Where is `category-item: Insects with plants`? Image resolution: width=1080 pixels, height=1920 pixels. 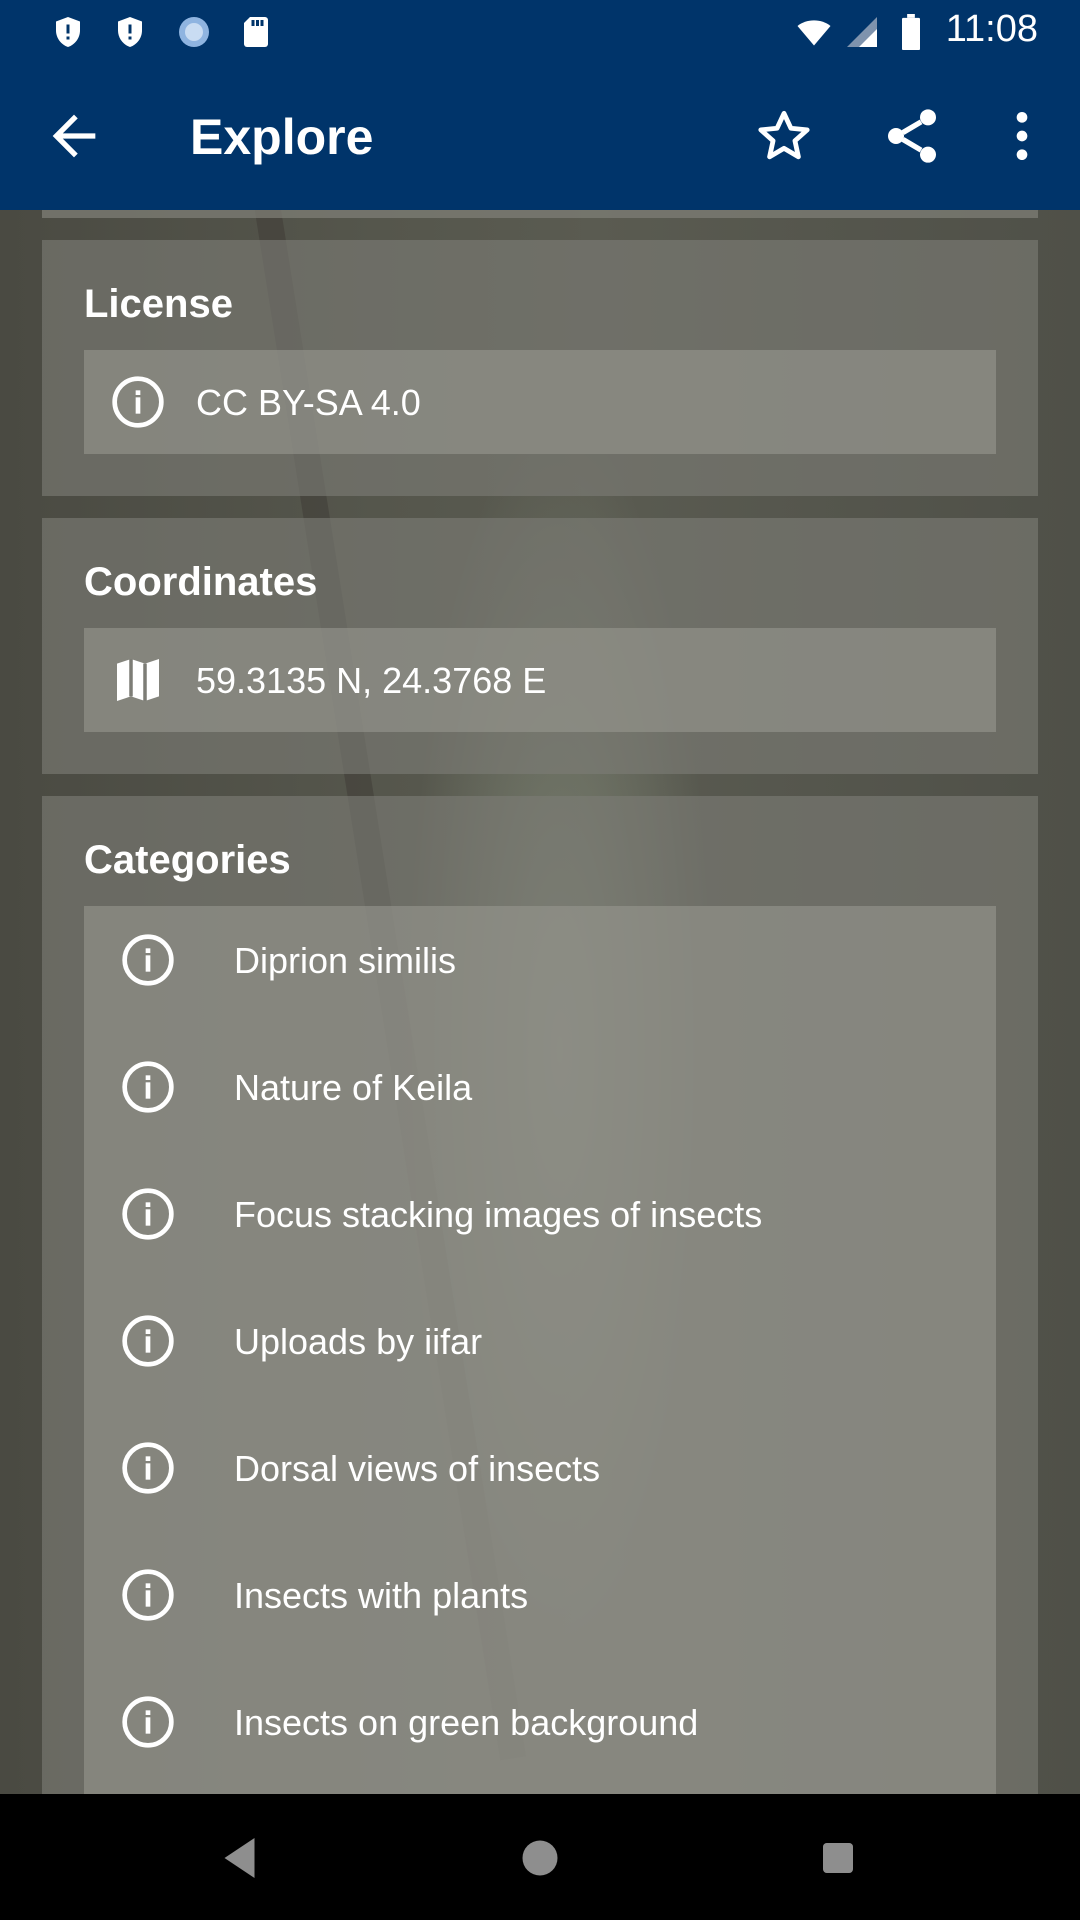
category-item: Insects with plants is located at coordinates (540, 1593).